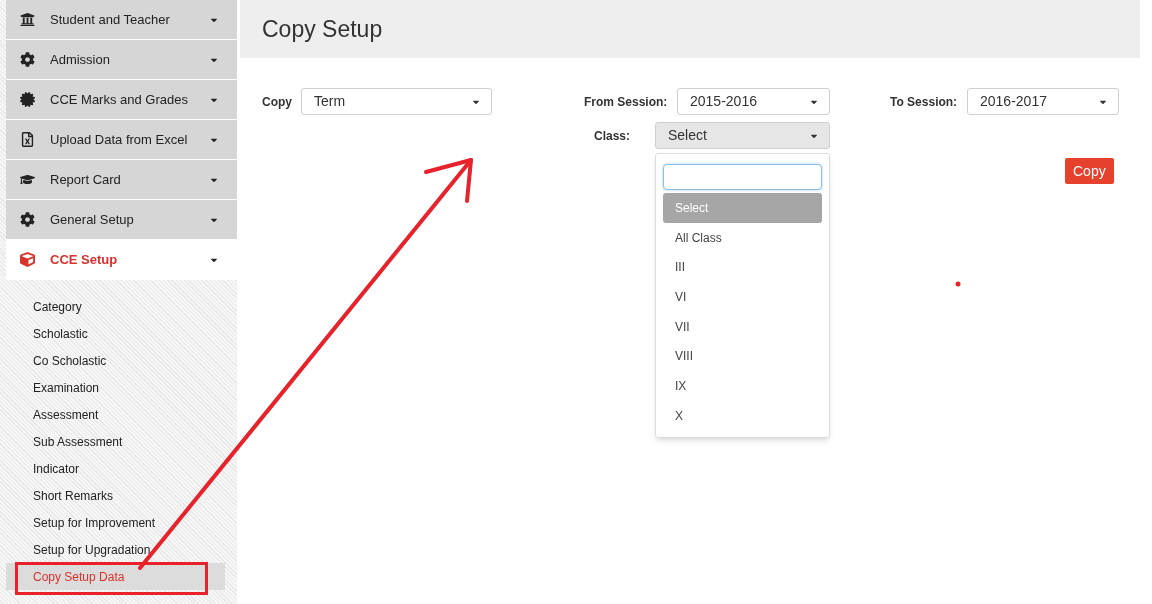  What do you see at coordinates (742, 386) in the screenshot?
I see `dropdown-option: IX` at bounding box center [742, 386].